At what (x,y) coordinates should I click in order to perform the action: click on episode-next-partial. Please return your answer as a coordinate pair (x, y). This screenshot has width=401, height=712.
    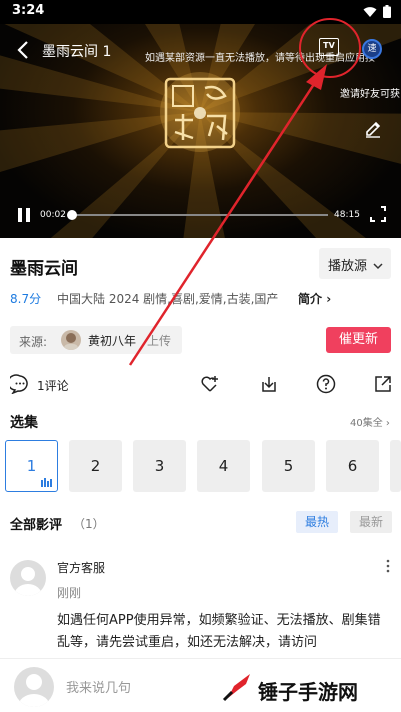
    Looking at the image, I should click on (395, 466).